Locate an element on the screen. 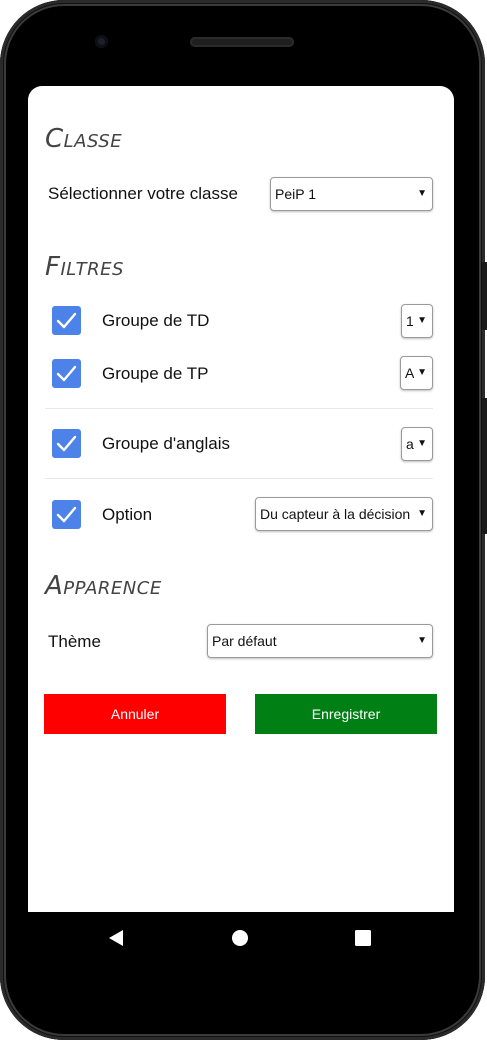 Image resolution: width=487 pixels, height=1042 pixels. earpiece-speaker is located at coordinates (242, 42).